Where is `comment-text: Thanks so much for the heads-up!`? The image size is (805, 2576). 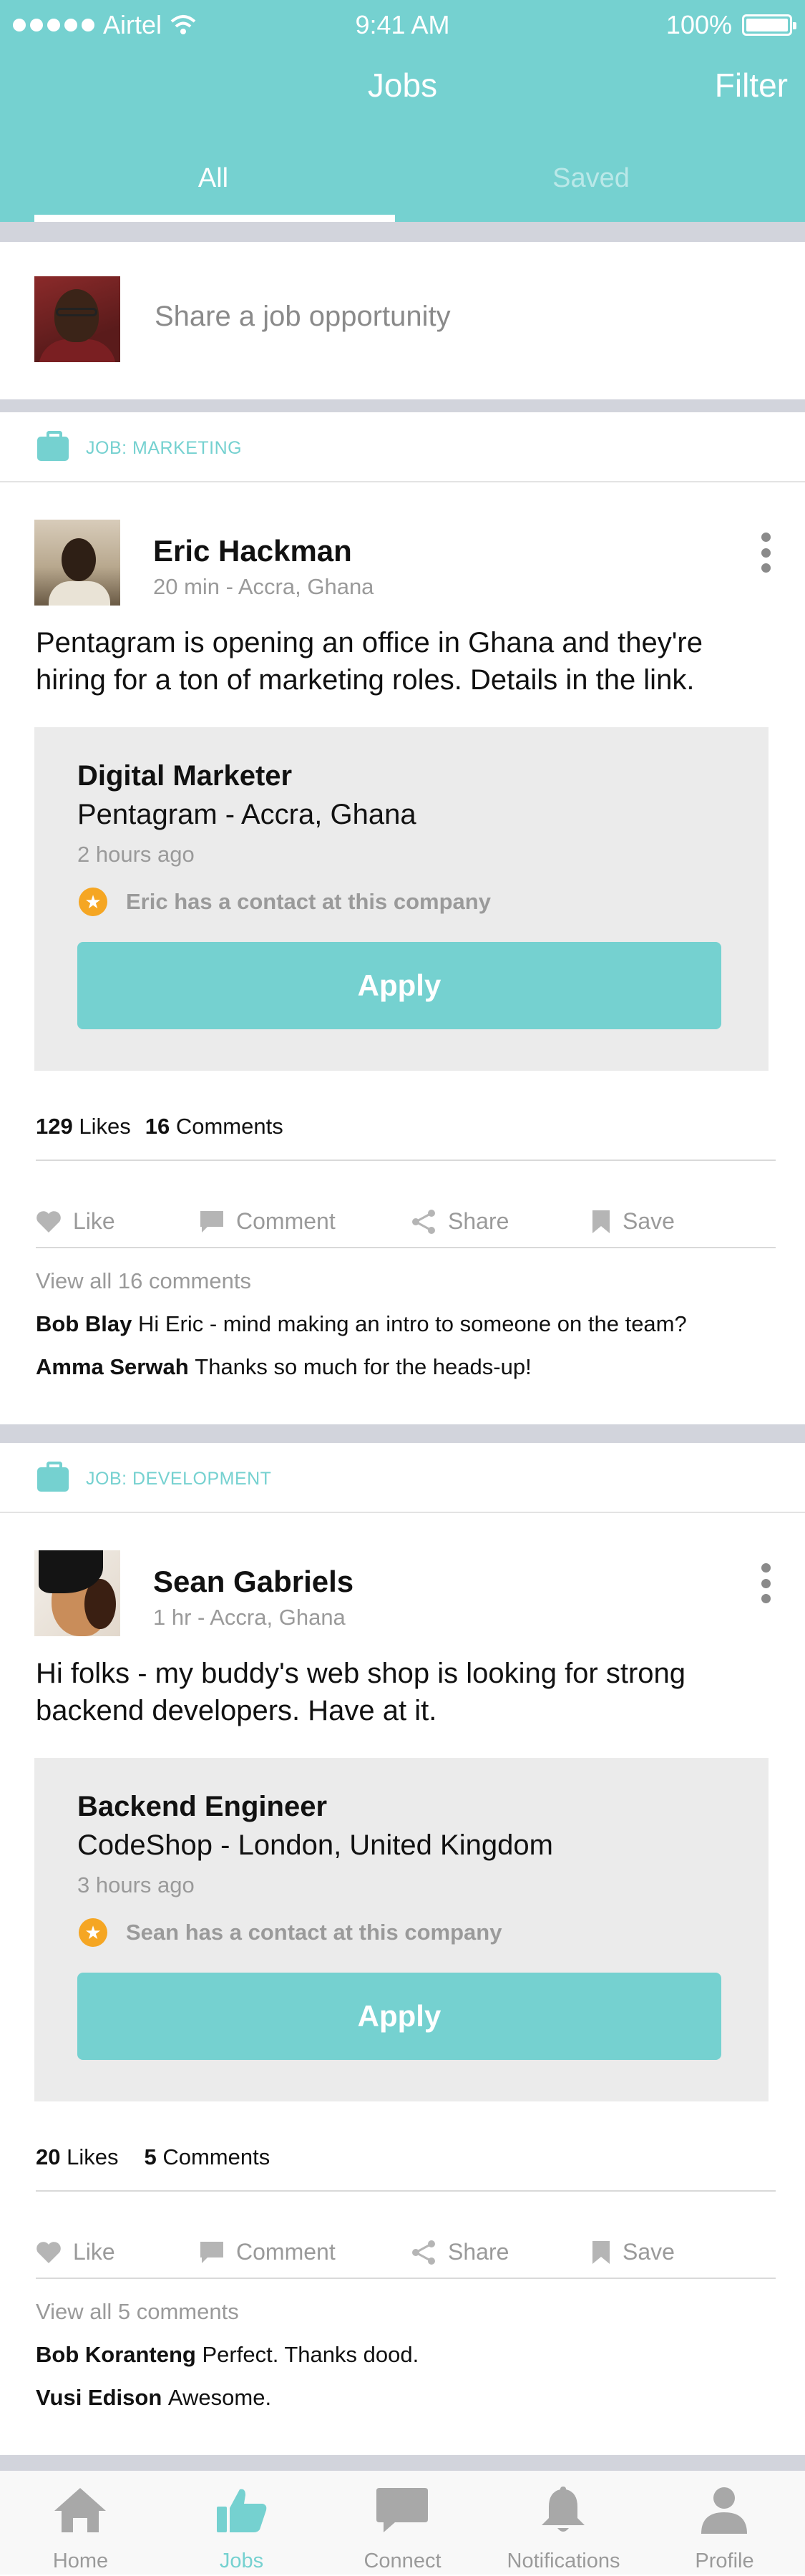
comment-text: Thanks so much for the heads-up! is located at coordinates (363, 1366).